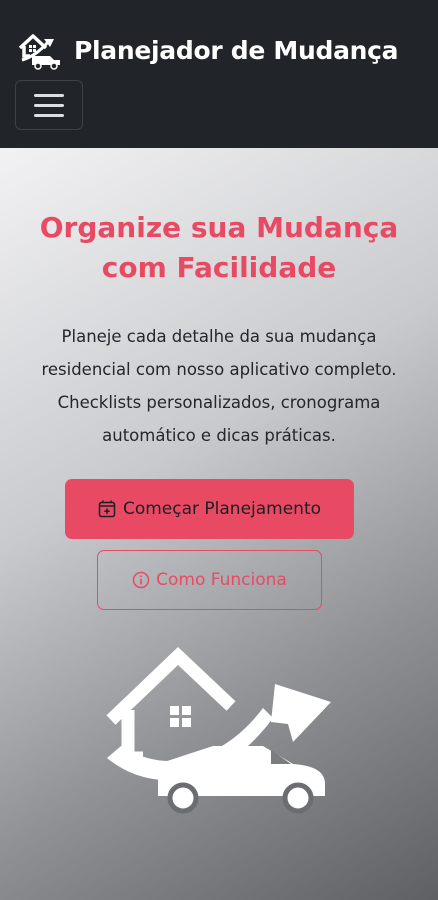  Describe the element at coordinates (218, 730) in the screenshot. I see `house-truck-arrow-illustration` at that location.